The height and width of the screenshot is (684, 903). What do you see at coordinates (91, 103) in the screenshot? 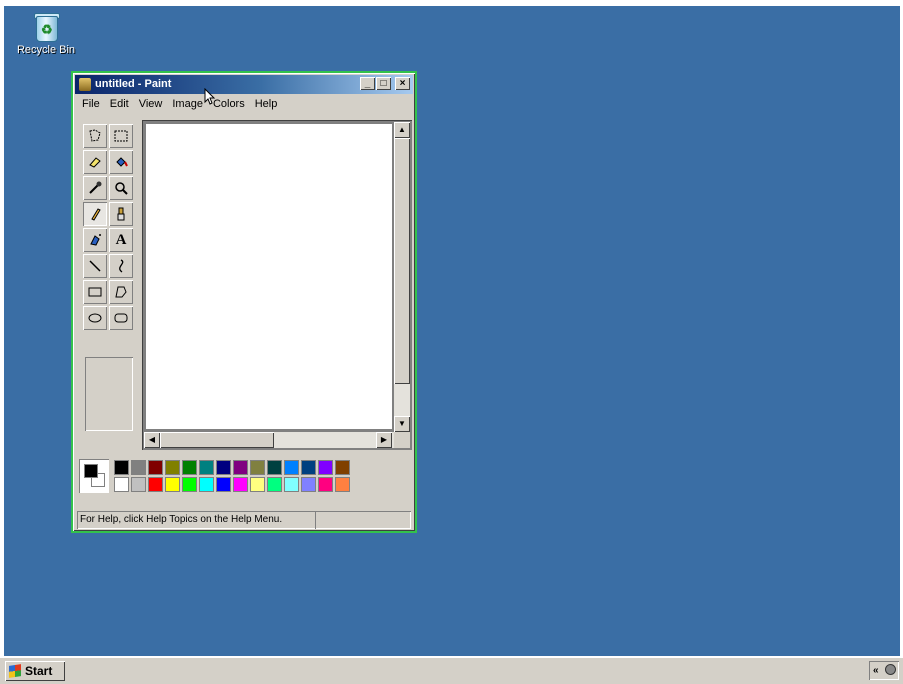
I see `menu-file: File` at bounding box center [91, 103].